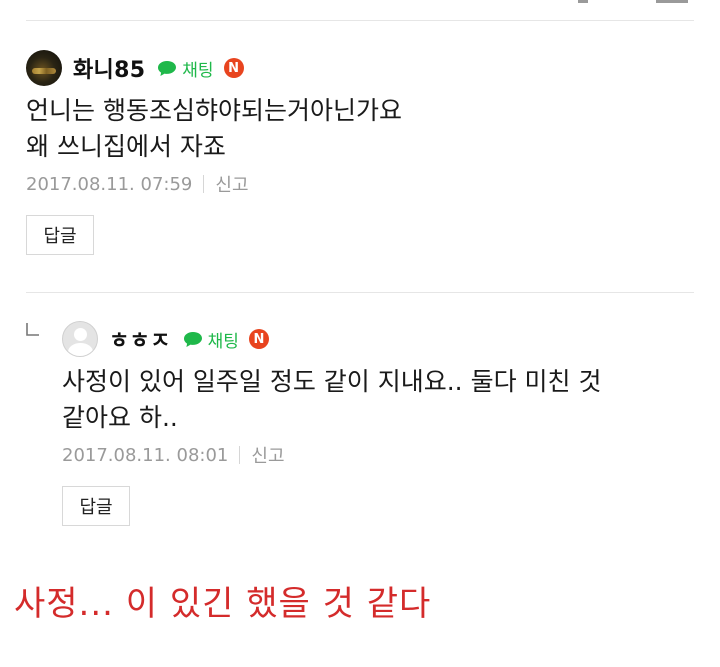  What do you see at coordinates (145, 455) in the screenshot?
I see `timestamp: 2017.08.11. 08:01` at bounding box center [145, 455].